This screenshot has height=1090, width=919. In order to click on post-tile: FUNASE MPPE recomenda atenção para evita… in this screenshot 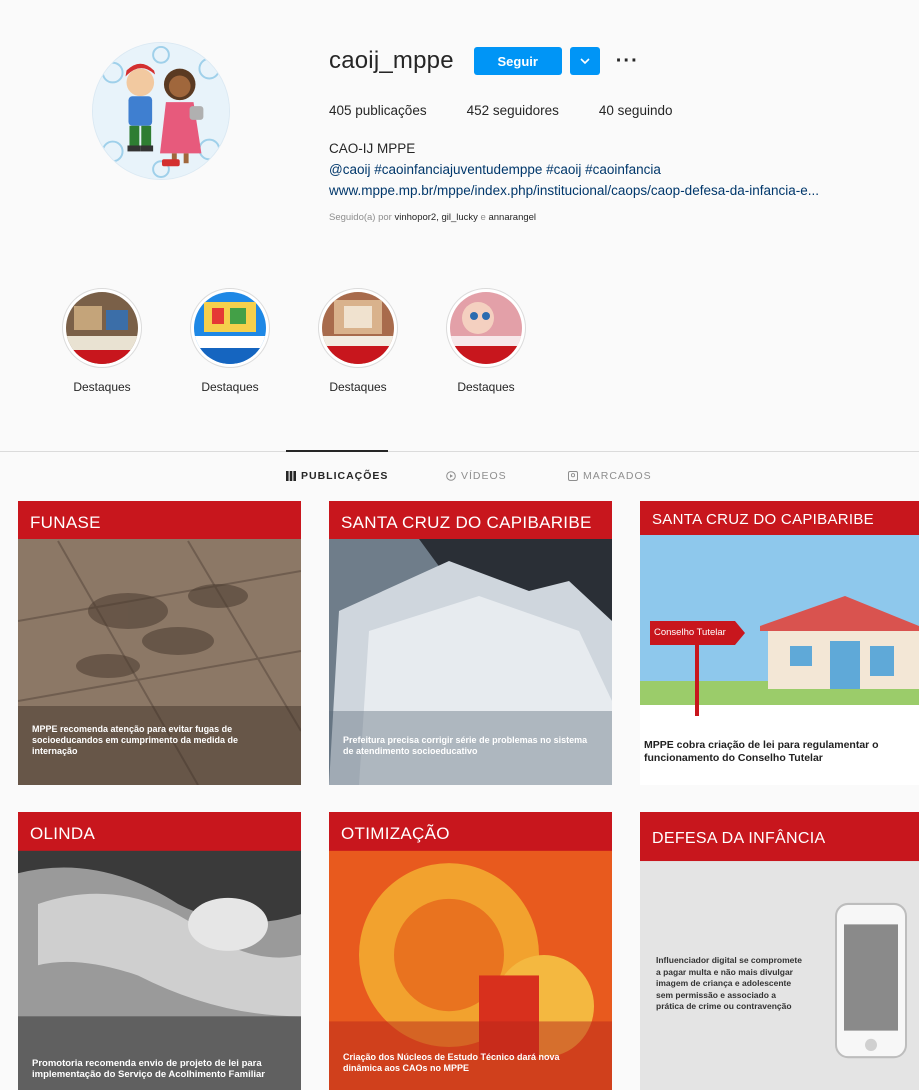, I will do `click(159, 643)`.